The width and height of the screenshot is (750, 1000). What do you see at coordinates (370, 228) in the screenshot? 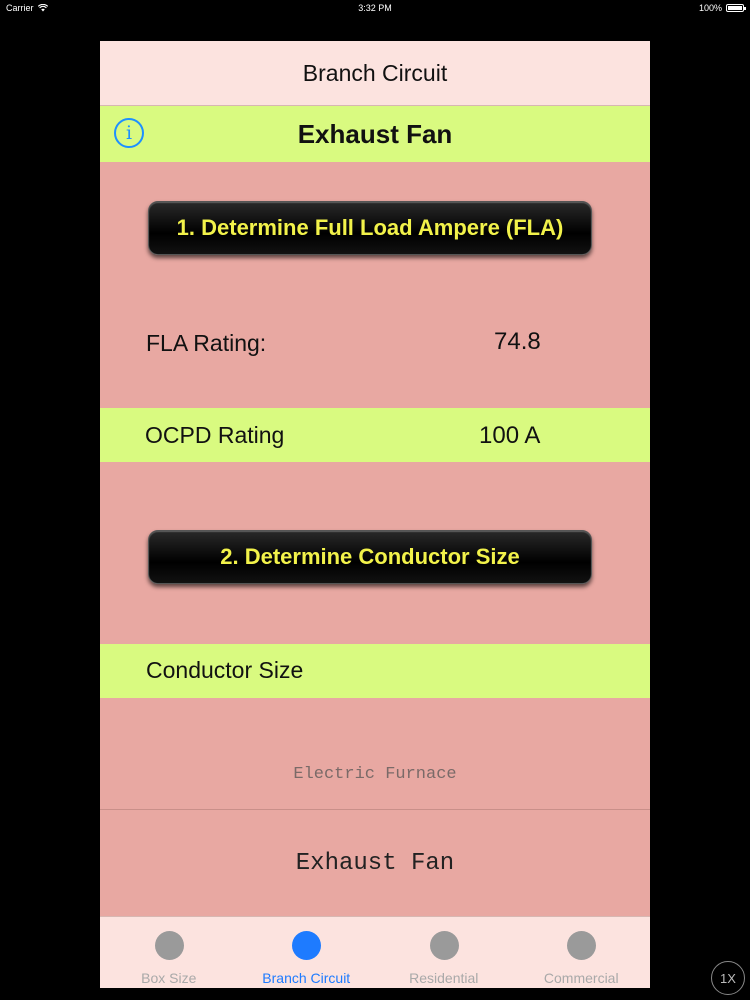
I see `determine-fla-button: 1. Determine Full Load Ampere (FLA)` at bounding box center [370, 228].